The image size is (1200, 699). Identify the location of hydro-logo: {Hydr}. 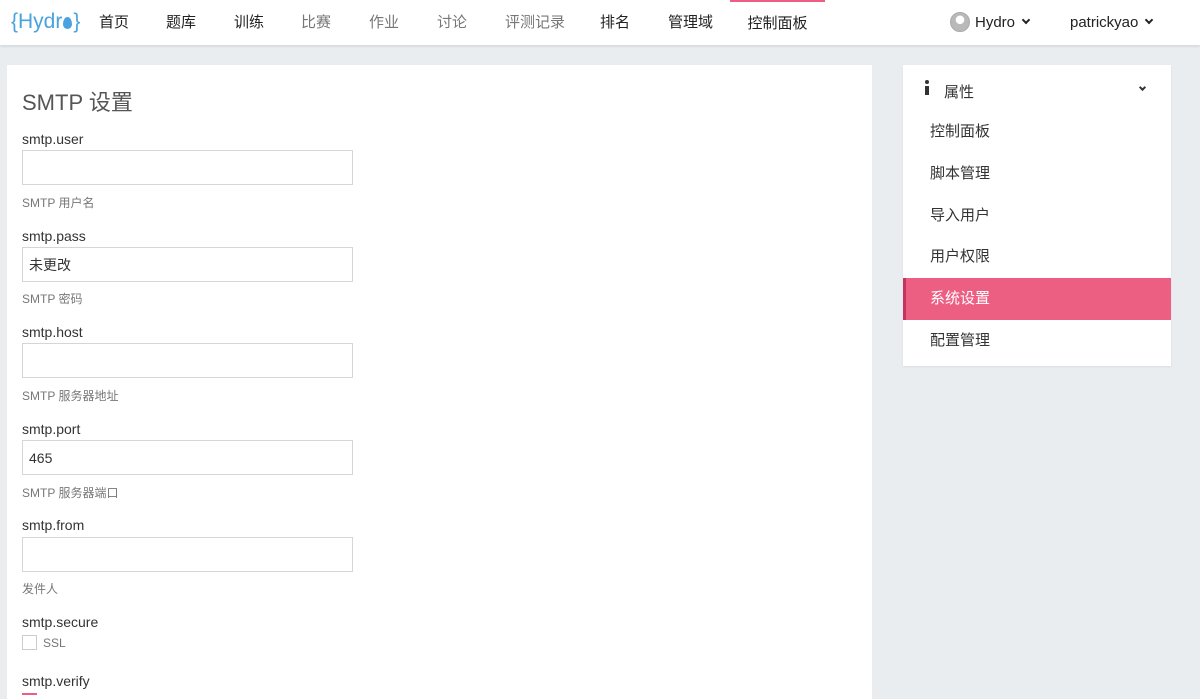
(45, 22).